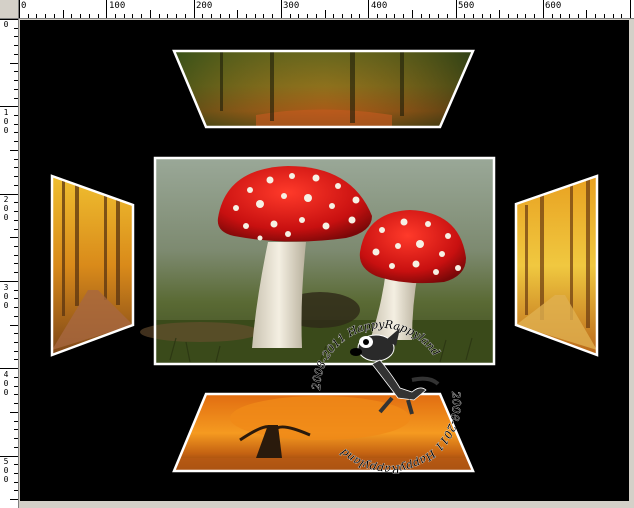 Image resolution: width=634 pixels, height=508 pixels. What do you see at coordinates (24, 6) in the screenshot?
I see `ruler-label-0: 0` at bounding box center [24, 6].